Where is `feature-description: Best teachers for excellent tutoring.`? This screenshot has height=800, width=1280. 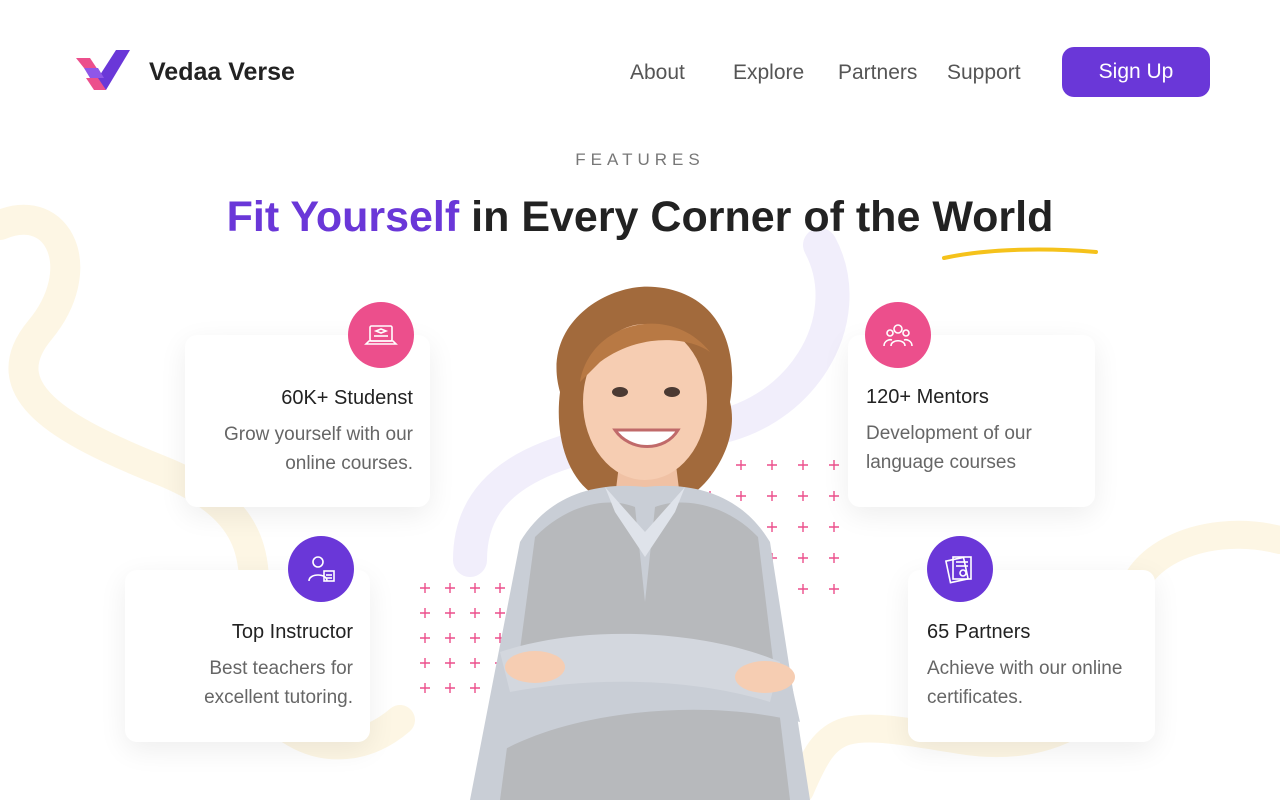 feature-description: Best teachers for excellent tutoring. is located at coordinates (278, 683).